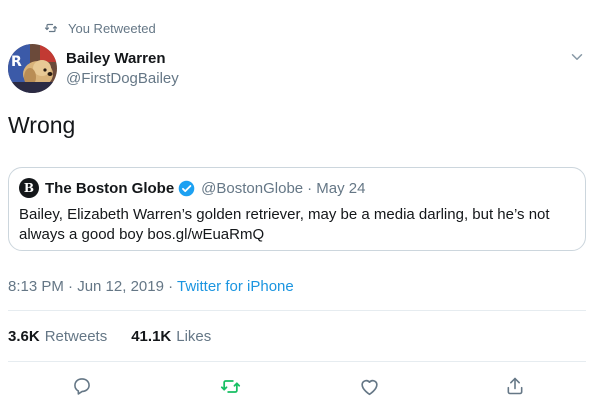 The width and height of the screenshot is (592, 408). I want to click on quoted-date: · May 24, so click(336, 188).